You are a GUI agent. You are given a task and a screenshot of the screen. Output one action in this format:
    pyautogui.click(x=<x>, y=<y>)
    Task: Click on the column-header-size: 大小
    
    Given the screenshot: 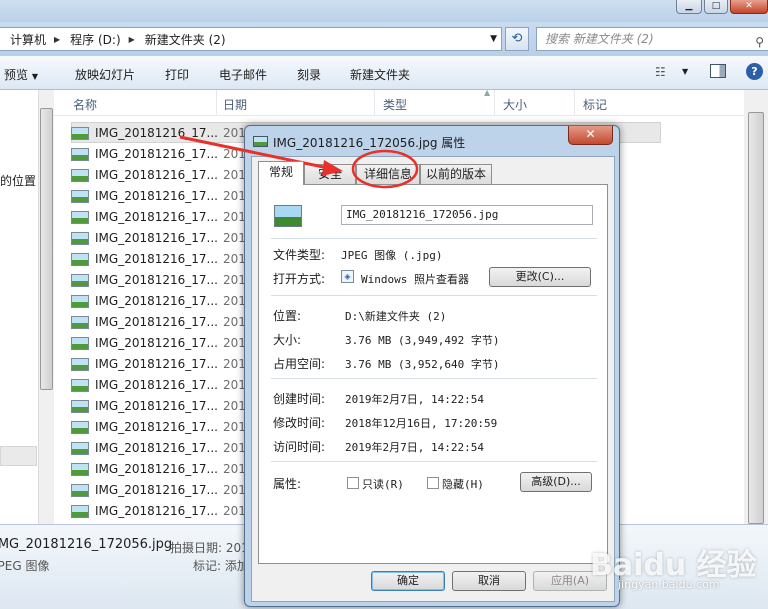 What is the action you would take?
    pyautogui.click(x=515, y=104)
    